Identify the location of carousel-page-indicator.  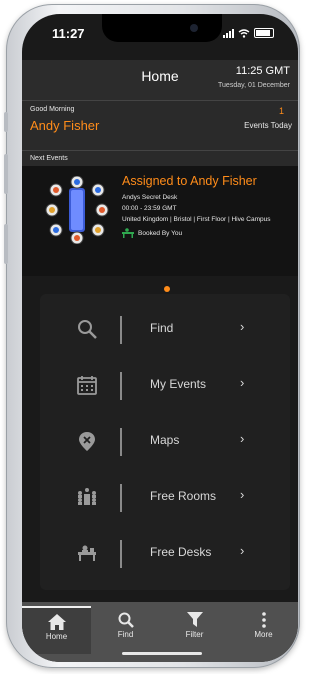
(167, 289).